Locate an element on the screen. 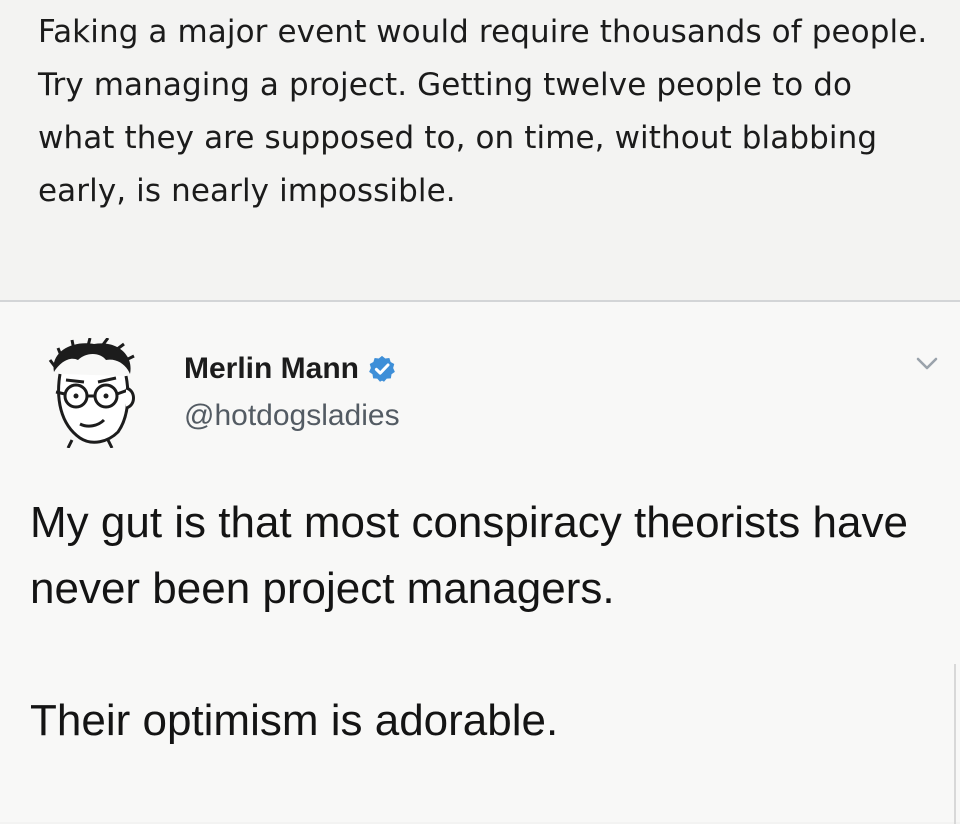 This screenshot has height=824, width=960. author-name: Merlin Mann is located at coordinates (290, 369).